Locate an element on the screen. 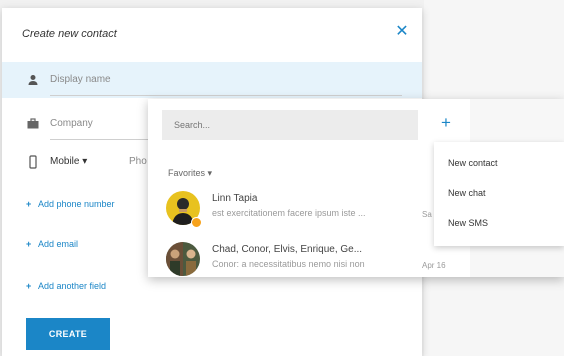 Image resolution: width=564 pixels, height=356 pixels. dialog-title: Create new contact is located at coordinates (69, 34).